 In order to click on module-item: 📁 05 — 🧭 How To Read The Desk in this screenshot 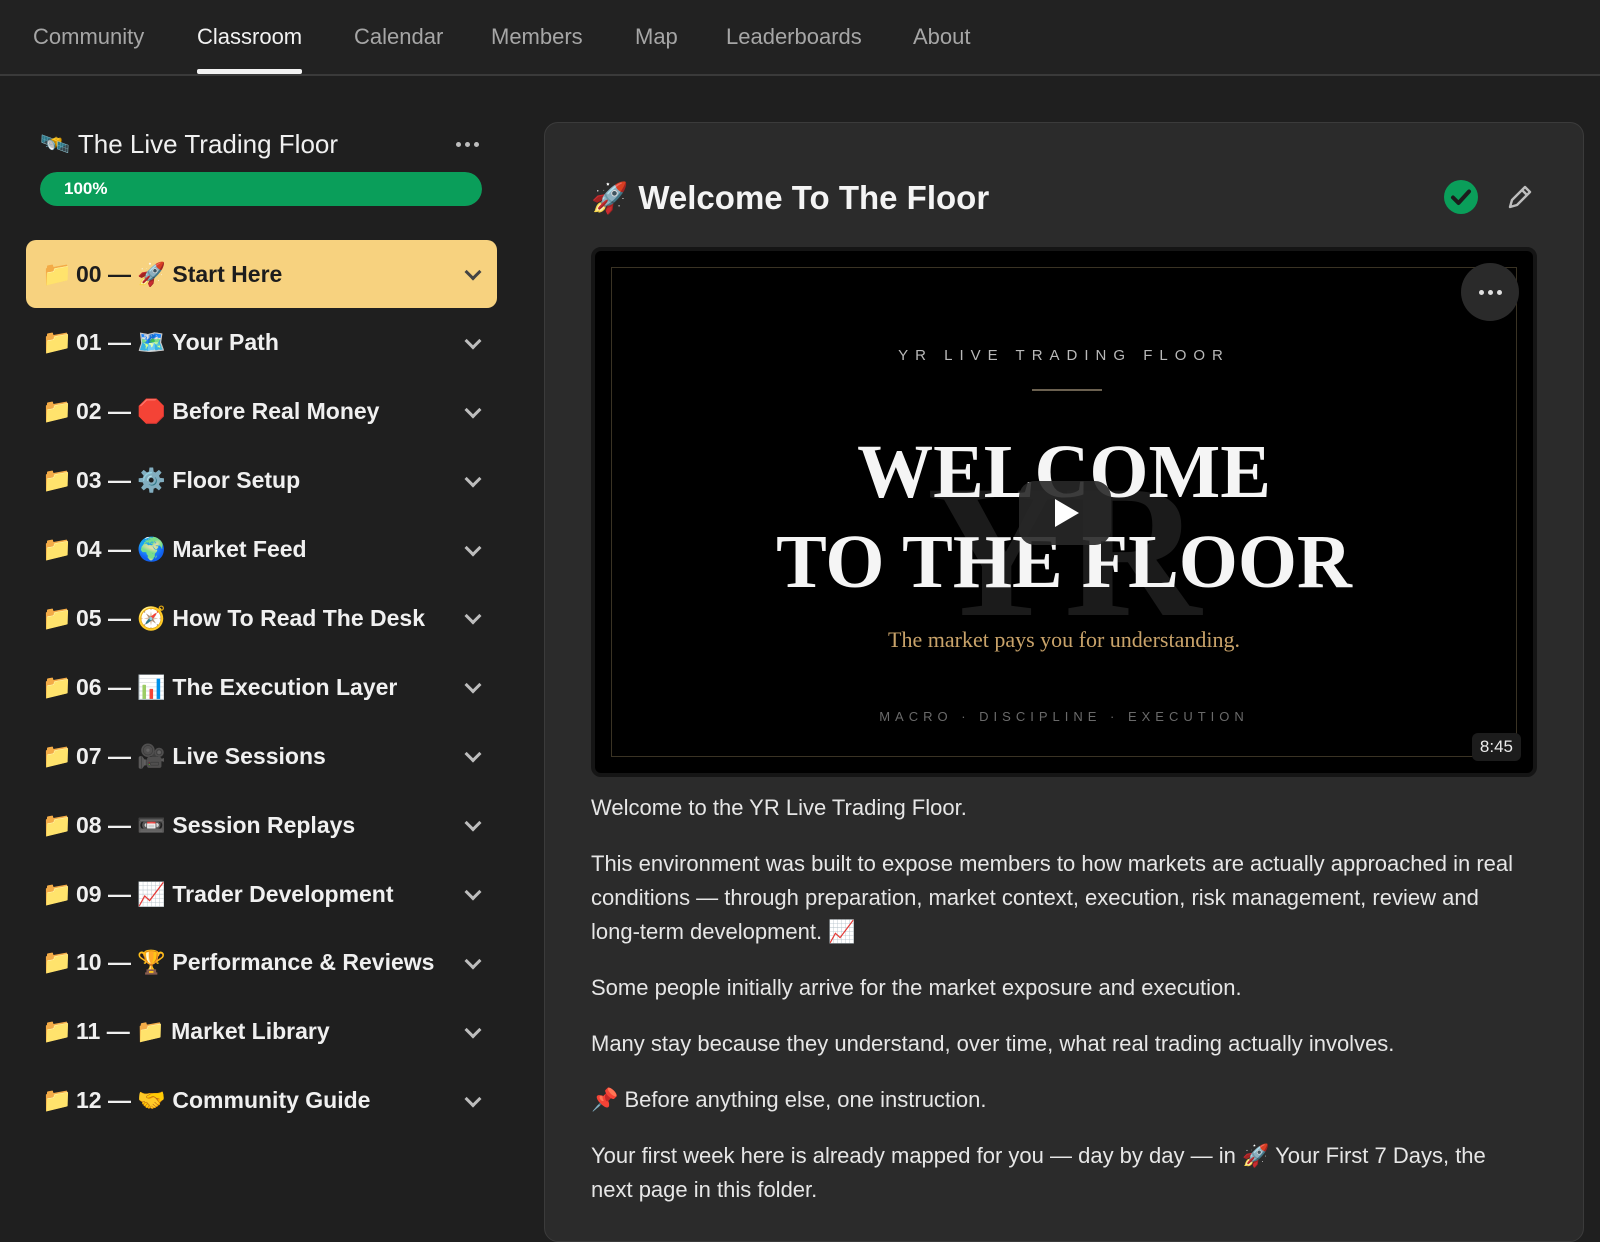, I will do `click(261, 618)`.